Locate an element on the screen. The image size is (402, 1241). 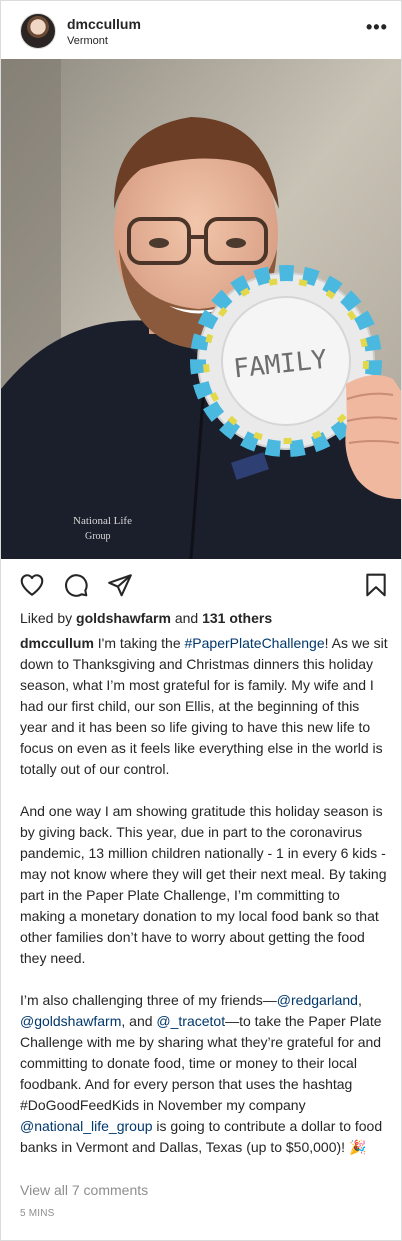
location-link: Vermont is located at coordinates (87, 41).